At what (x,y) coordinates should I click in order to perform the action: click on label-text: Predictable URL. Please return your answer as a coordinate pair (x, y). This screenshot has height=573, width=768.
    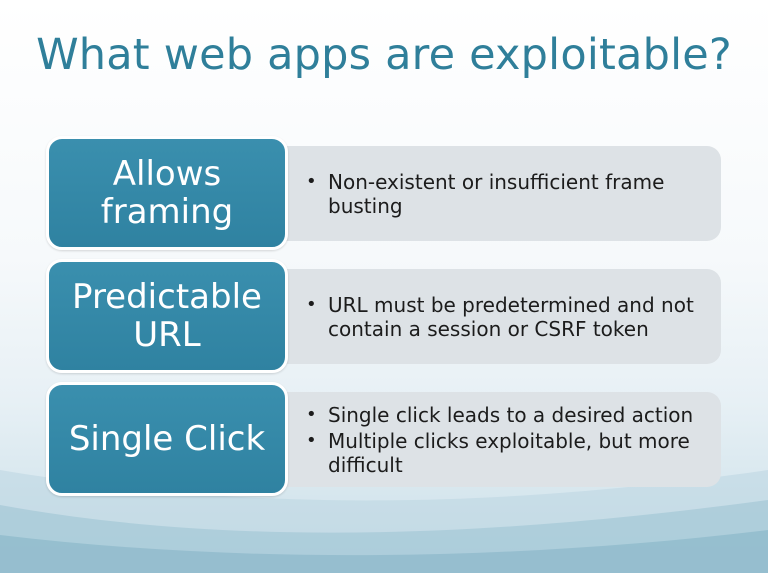
    Looking at the image, I should click on (167, 316).